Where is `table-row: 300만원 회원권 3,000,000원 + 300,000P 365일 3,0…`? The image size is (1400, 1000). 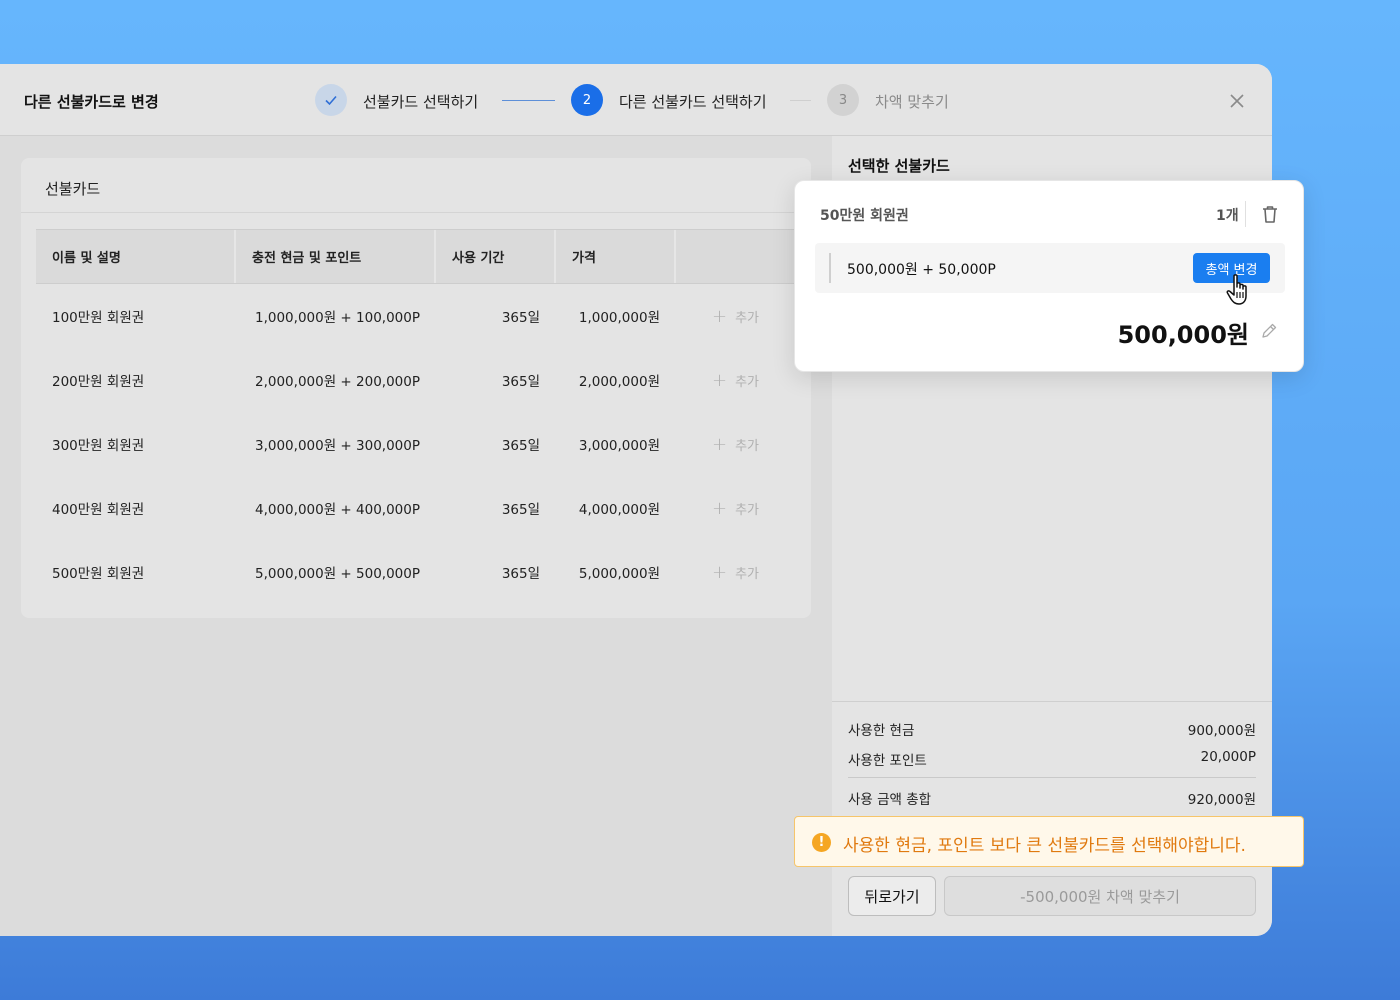
table-row: 300만원 회원권 3,000,000원 + 300,000P 365일 3,0… is located at coordinates (423, 444).